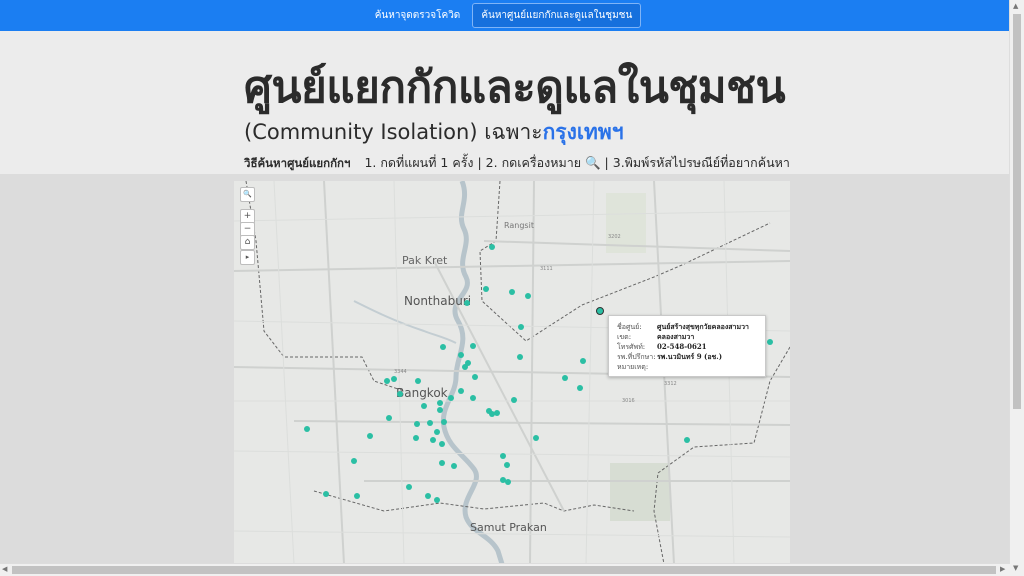  What do you see at coordinates (1002, 569) in the screenshot?
I see `scroll-right-icon: ▶` at bounding box center [1002, 569].